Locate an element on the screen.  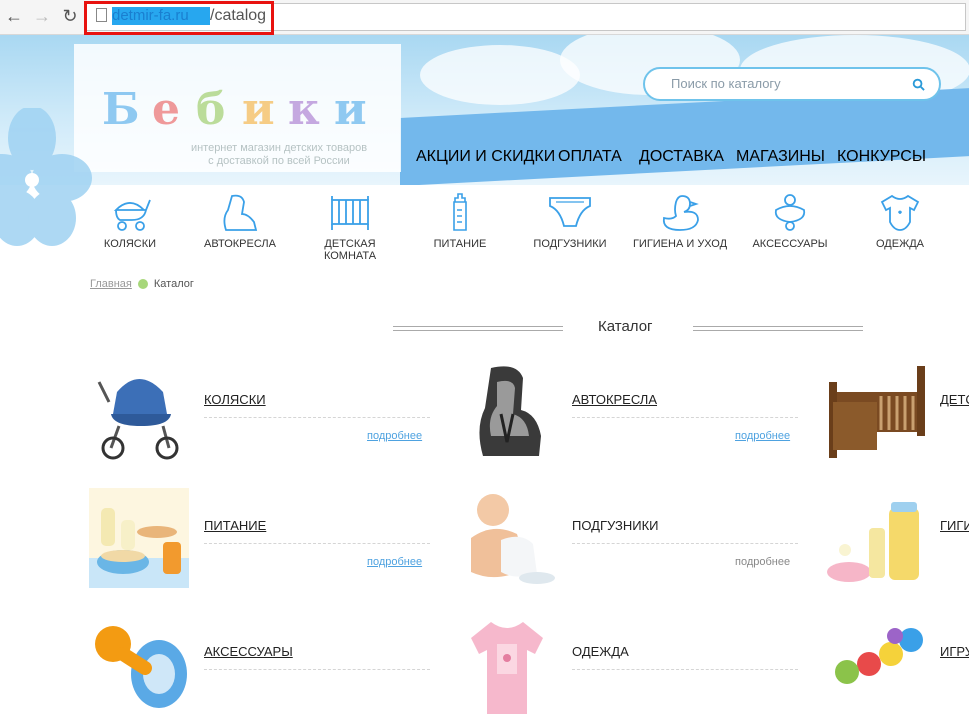
category-label: АВТОКРЕСЛА is located at coordinates (240, 244).